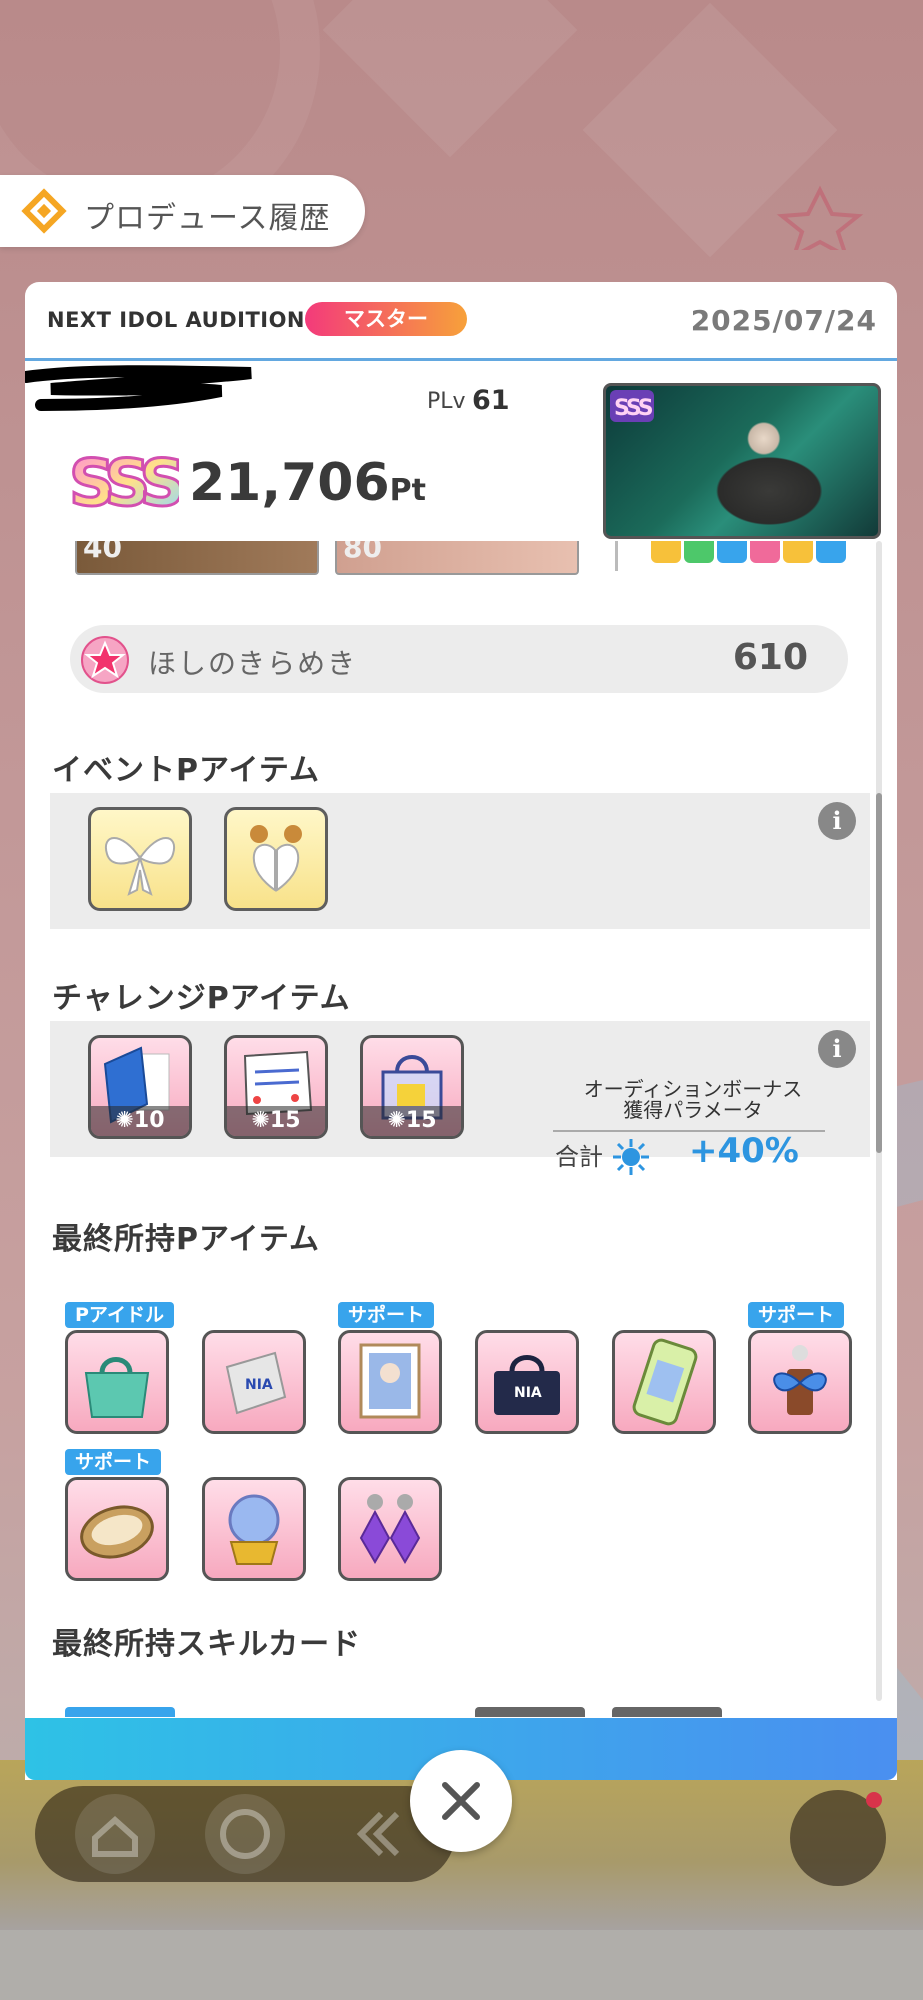 The width and height of the screenshot is (923, 2000). Describe the element at coordinates (874, 1800) in the screenshot. I see `notification-dot` at that location.